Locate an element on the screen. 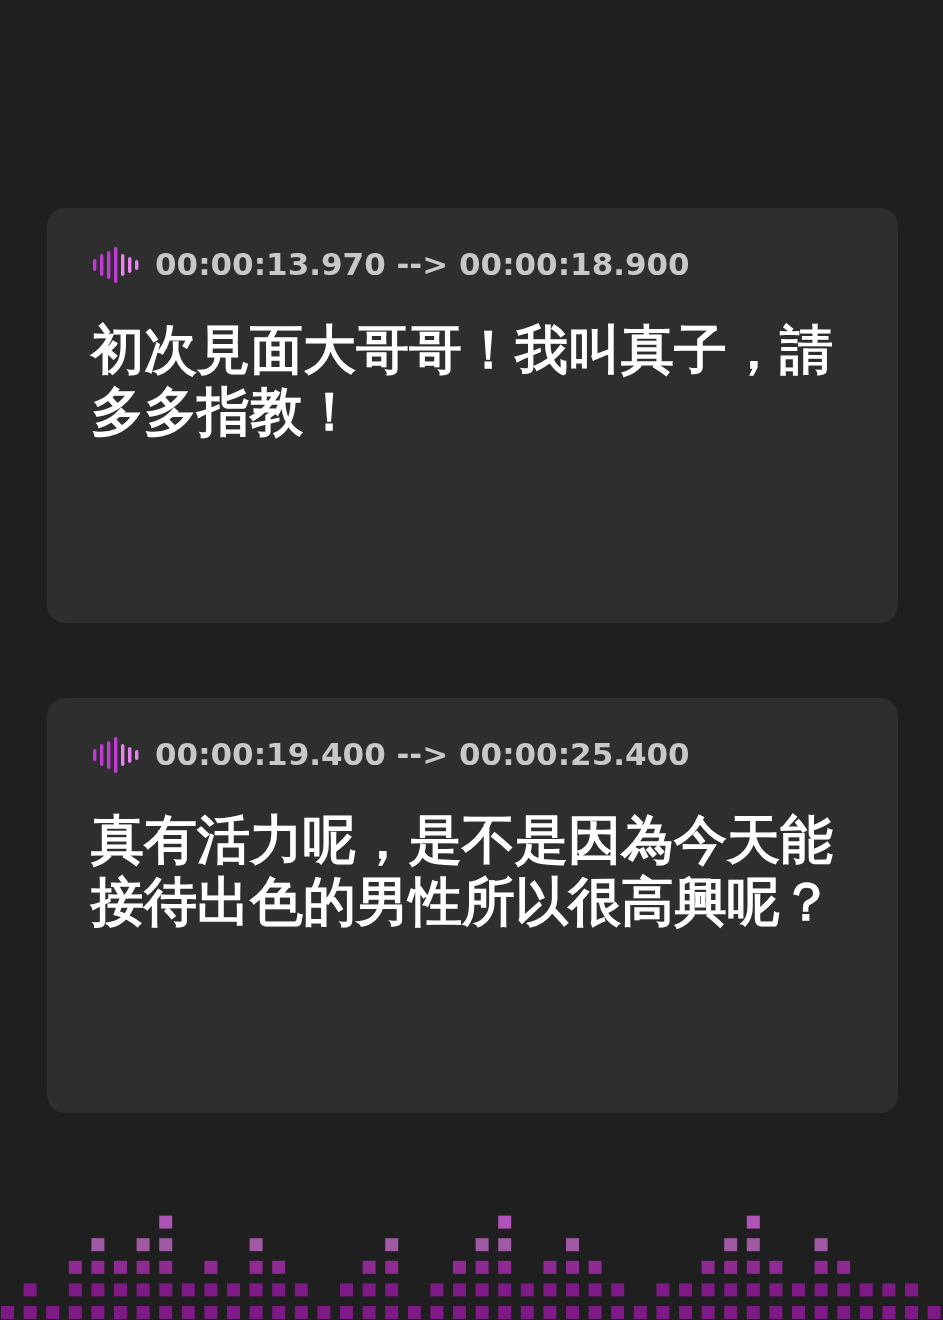 The image size is (943, 1320). subtitle-text: 初次見面大哥哥！我叫真子，請多多指教！ is located at coordinates (462, 381).